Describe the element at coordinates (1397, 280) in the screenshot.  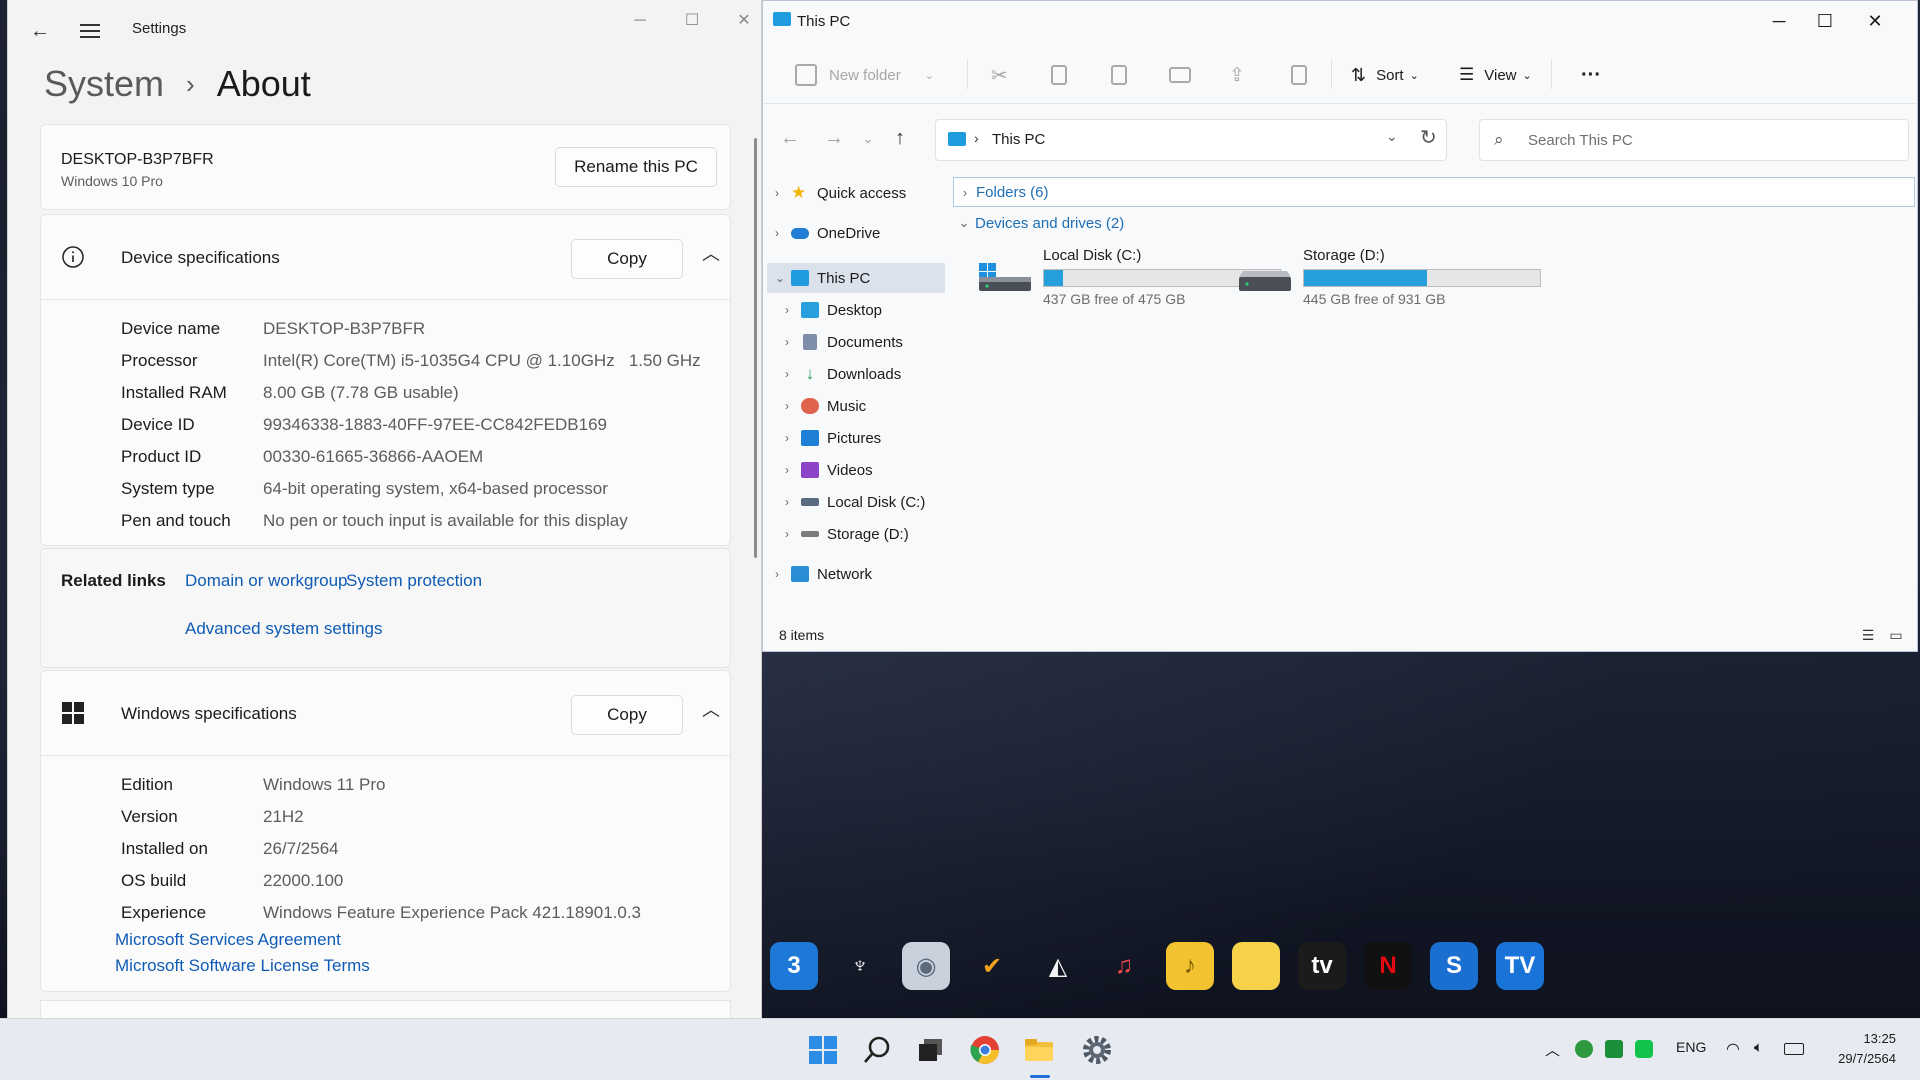
I see `drive-item-d: Storage (D:) 445 GB free of 931 GB` at that location.